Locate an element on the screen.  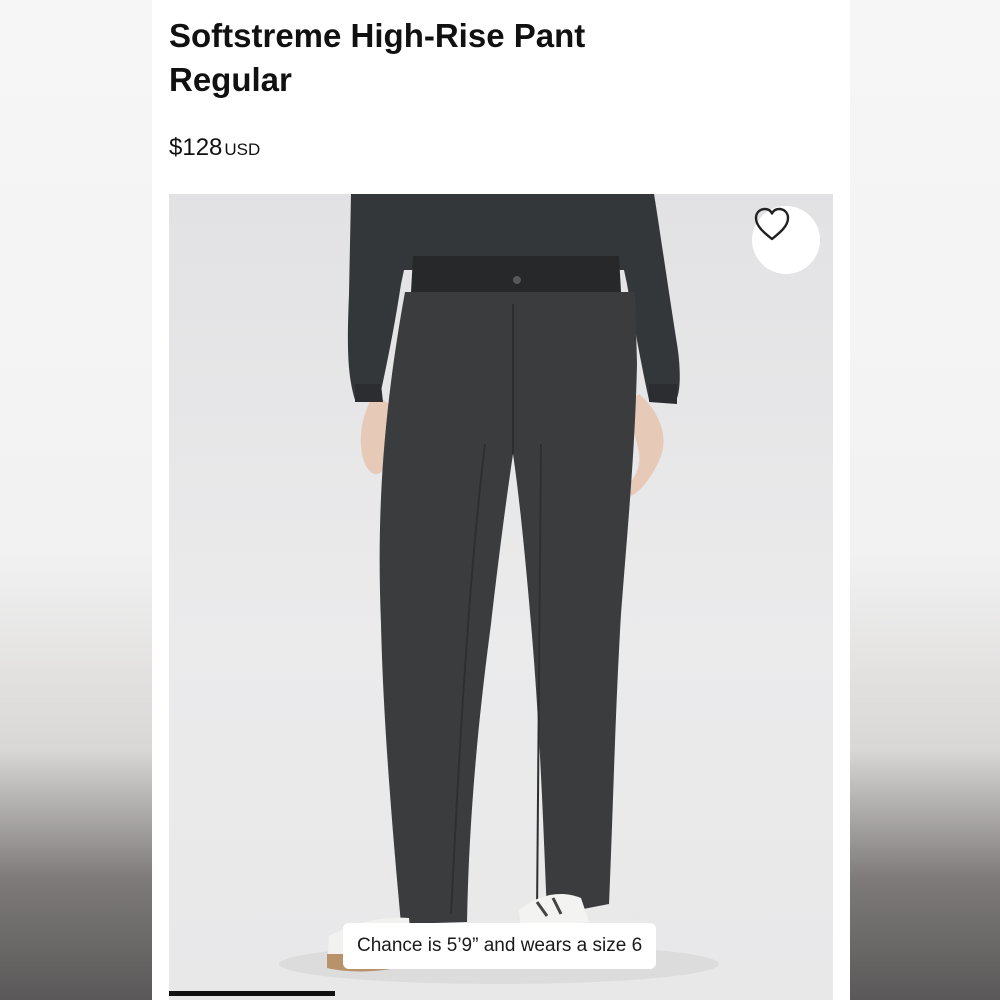
gallery-progress-fill is located at coordinates (252, 993).